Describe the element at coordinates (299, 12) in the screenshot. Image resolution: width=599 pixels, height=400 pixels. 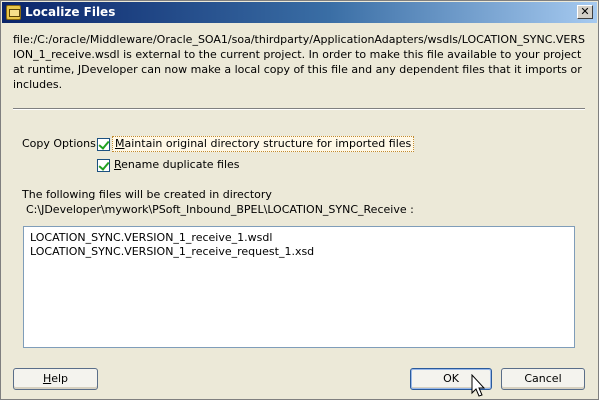
I see `title-bar: Localize Files ✕` at that location.